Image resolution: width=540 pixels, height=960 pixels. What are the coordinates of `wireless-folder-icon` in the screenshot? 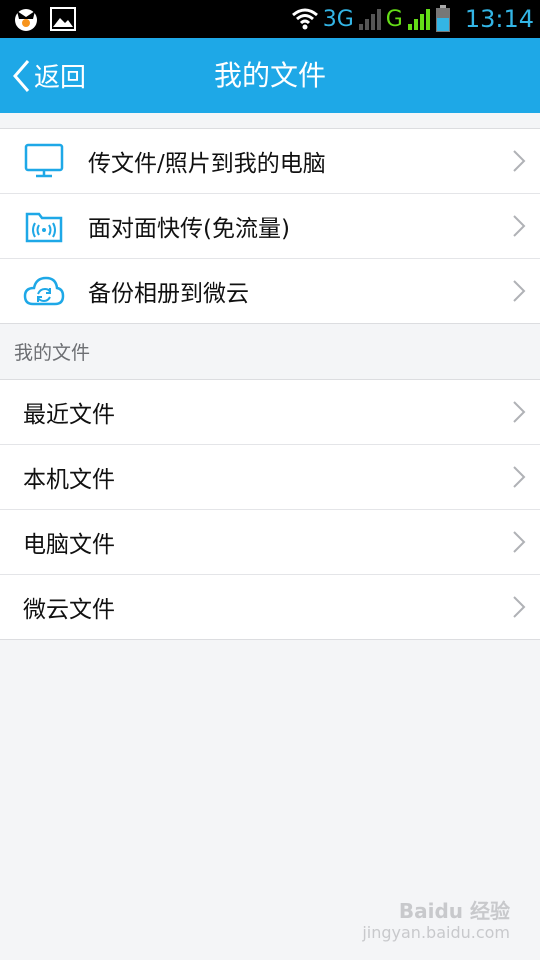 It's located at (44, 227).